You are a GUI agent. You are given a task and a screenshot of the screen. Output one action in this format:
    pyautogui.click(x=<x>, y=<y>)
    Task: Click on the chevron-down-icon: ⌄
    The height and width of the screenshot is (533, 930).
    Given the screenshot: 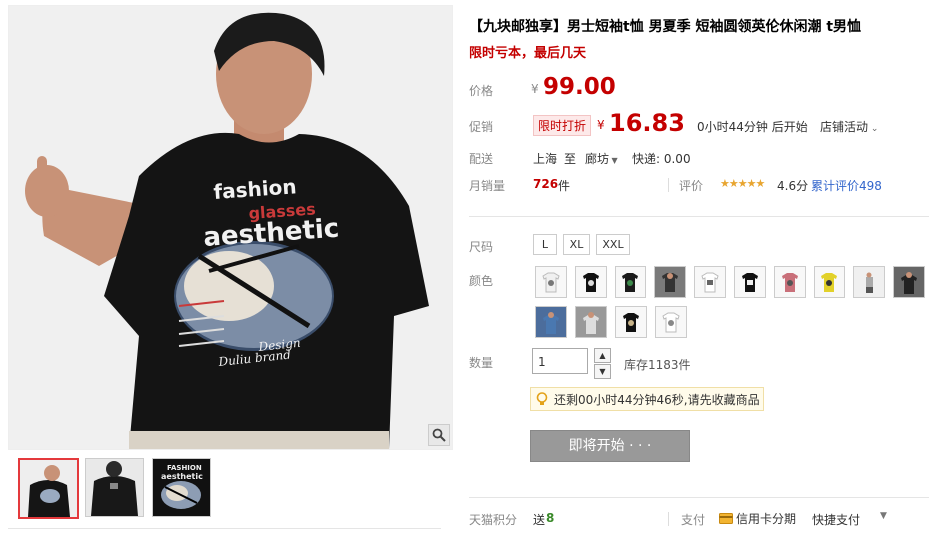 What is the action you would take?
    pyautogui.click(x=873, y=129)
    